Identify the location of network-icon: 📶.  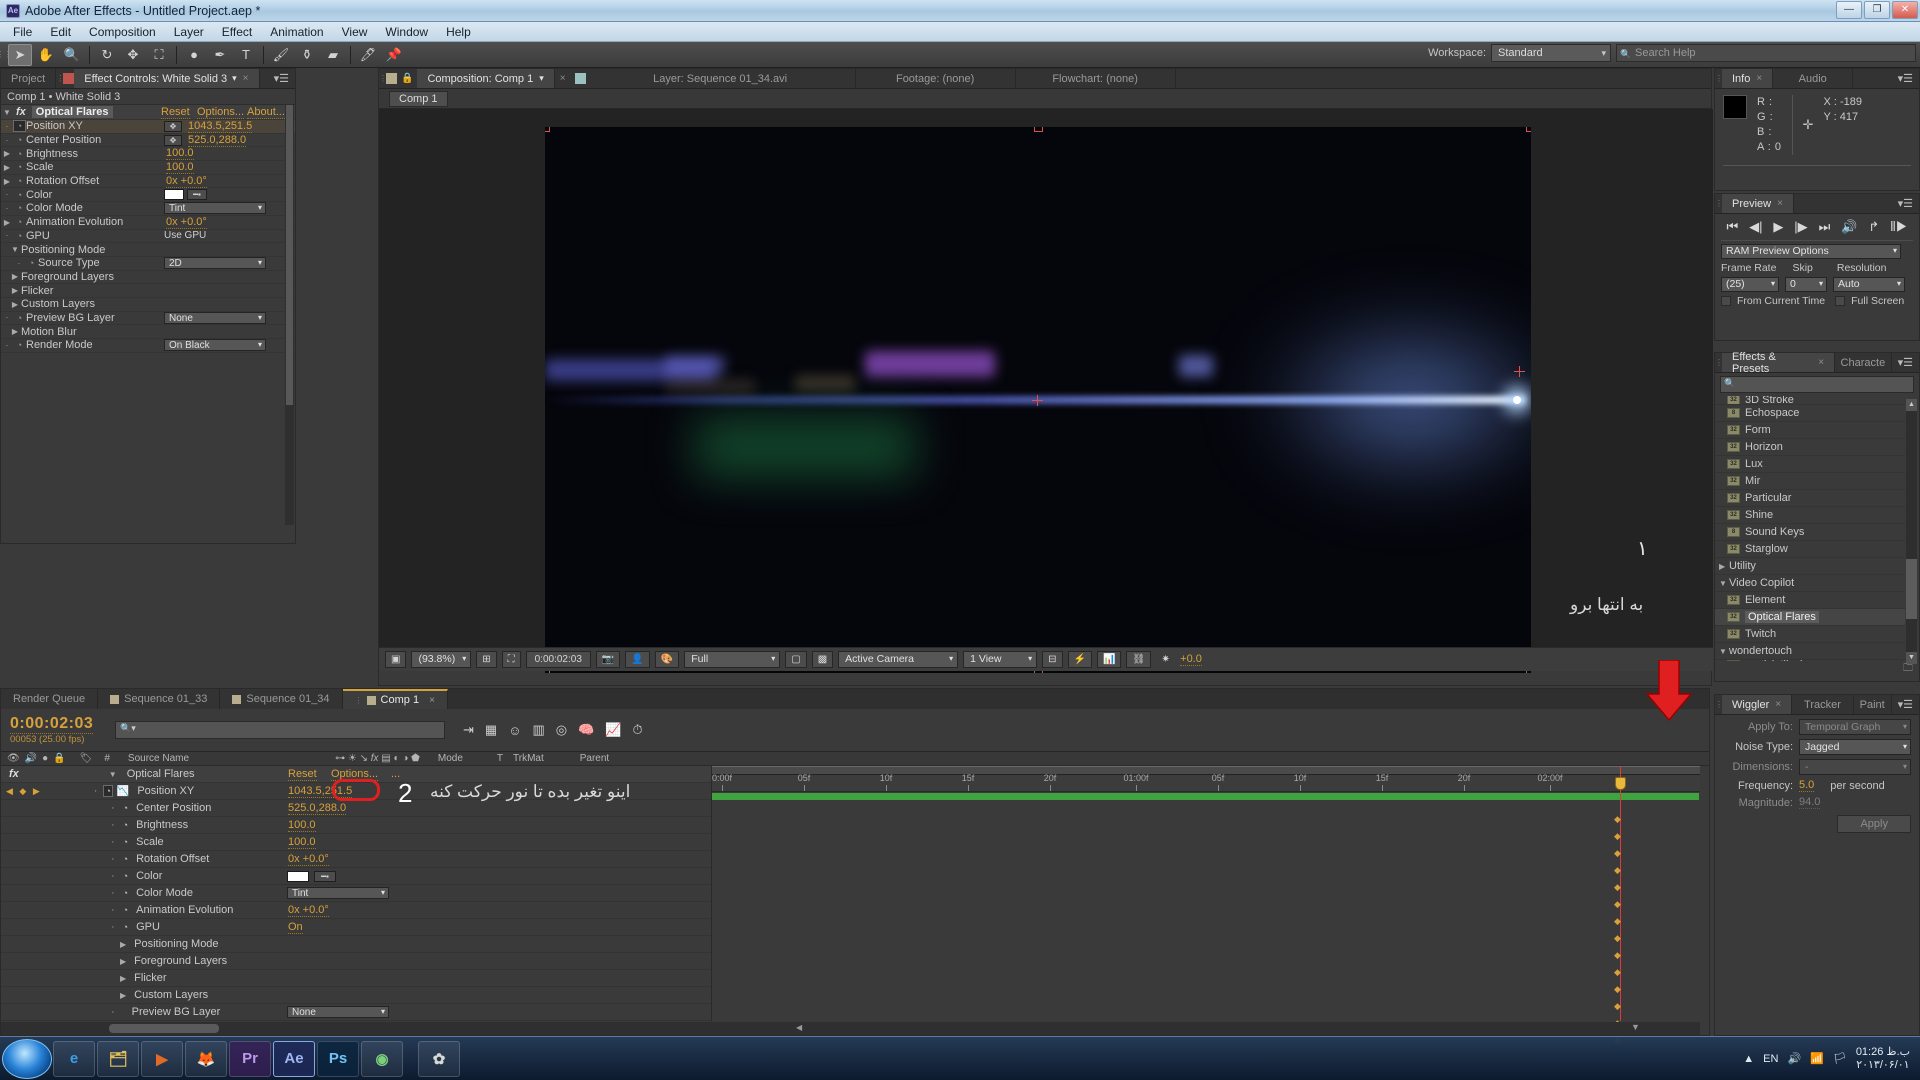
(1817, 1058).